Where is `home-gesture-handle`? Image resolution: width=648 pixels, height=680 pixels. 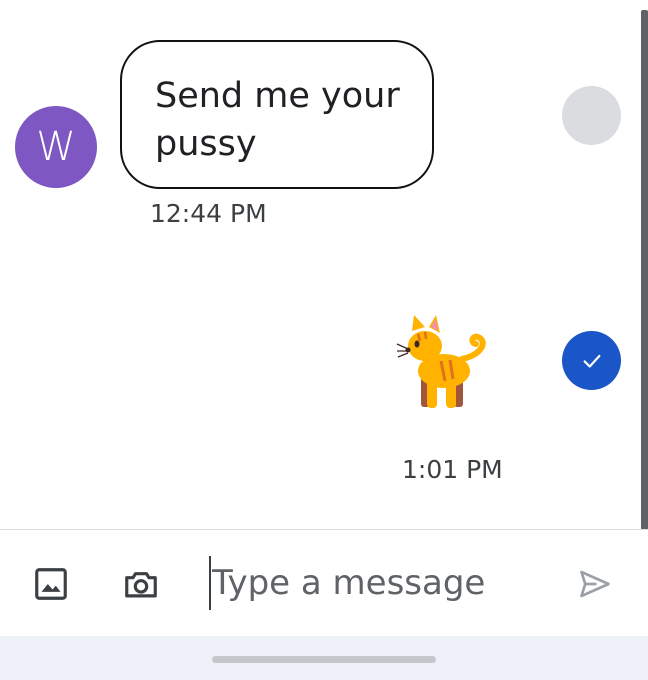
home-gesture-handle is located at coordinates (324, 659).